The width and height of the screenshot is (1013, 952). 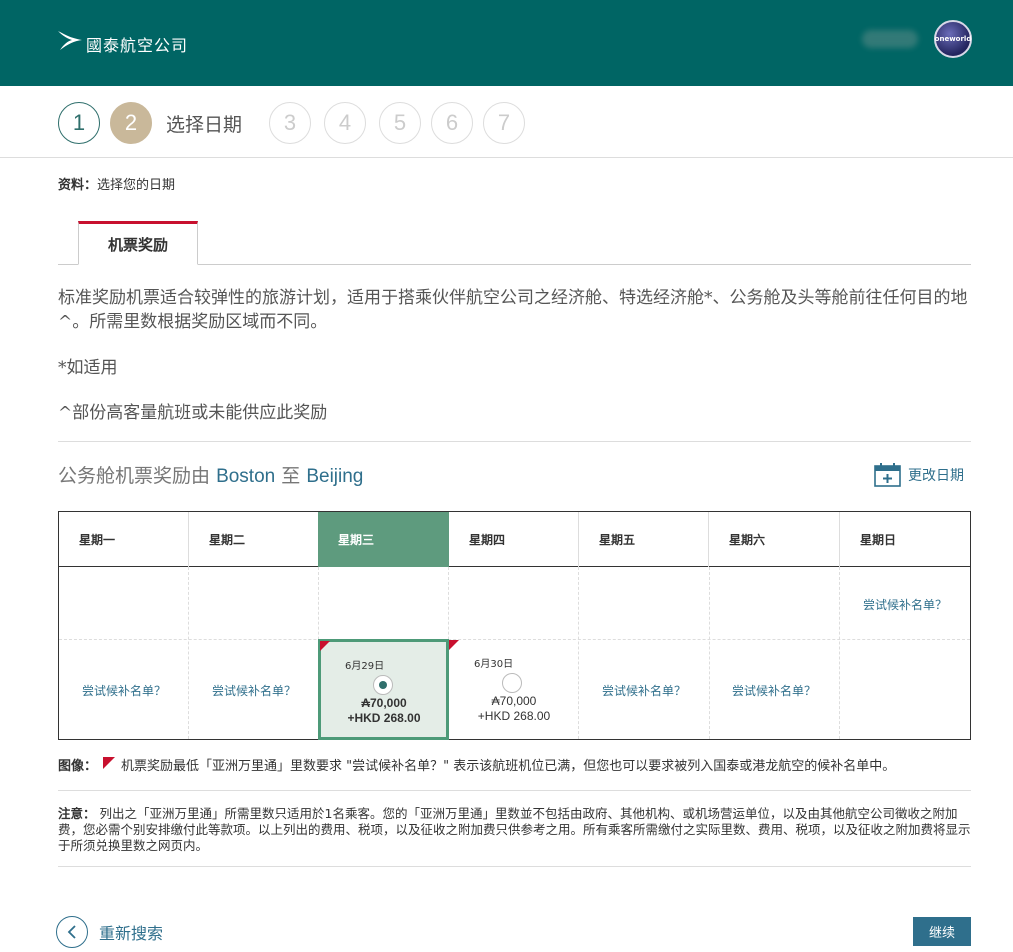 I want to click on step-3: 3, so click(x=290, y=123).